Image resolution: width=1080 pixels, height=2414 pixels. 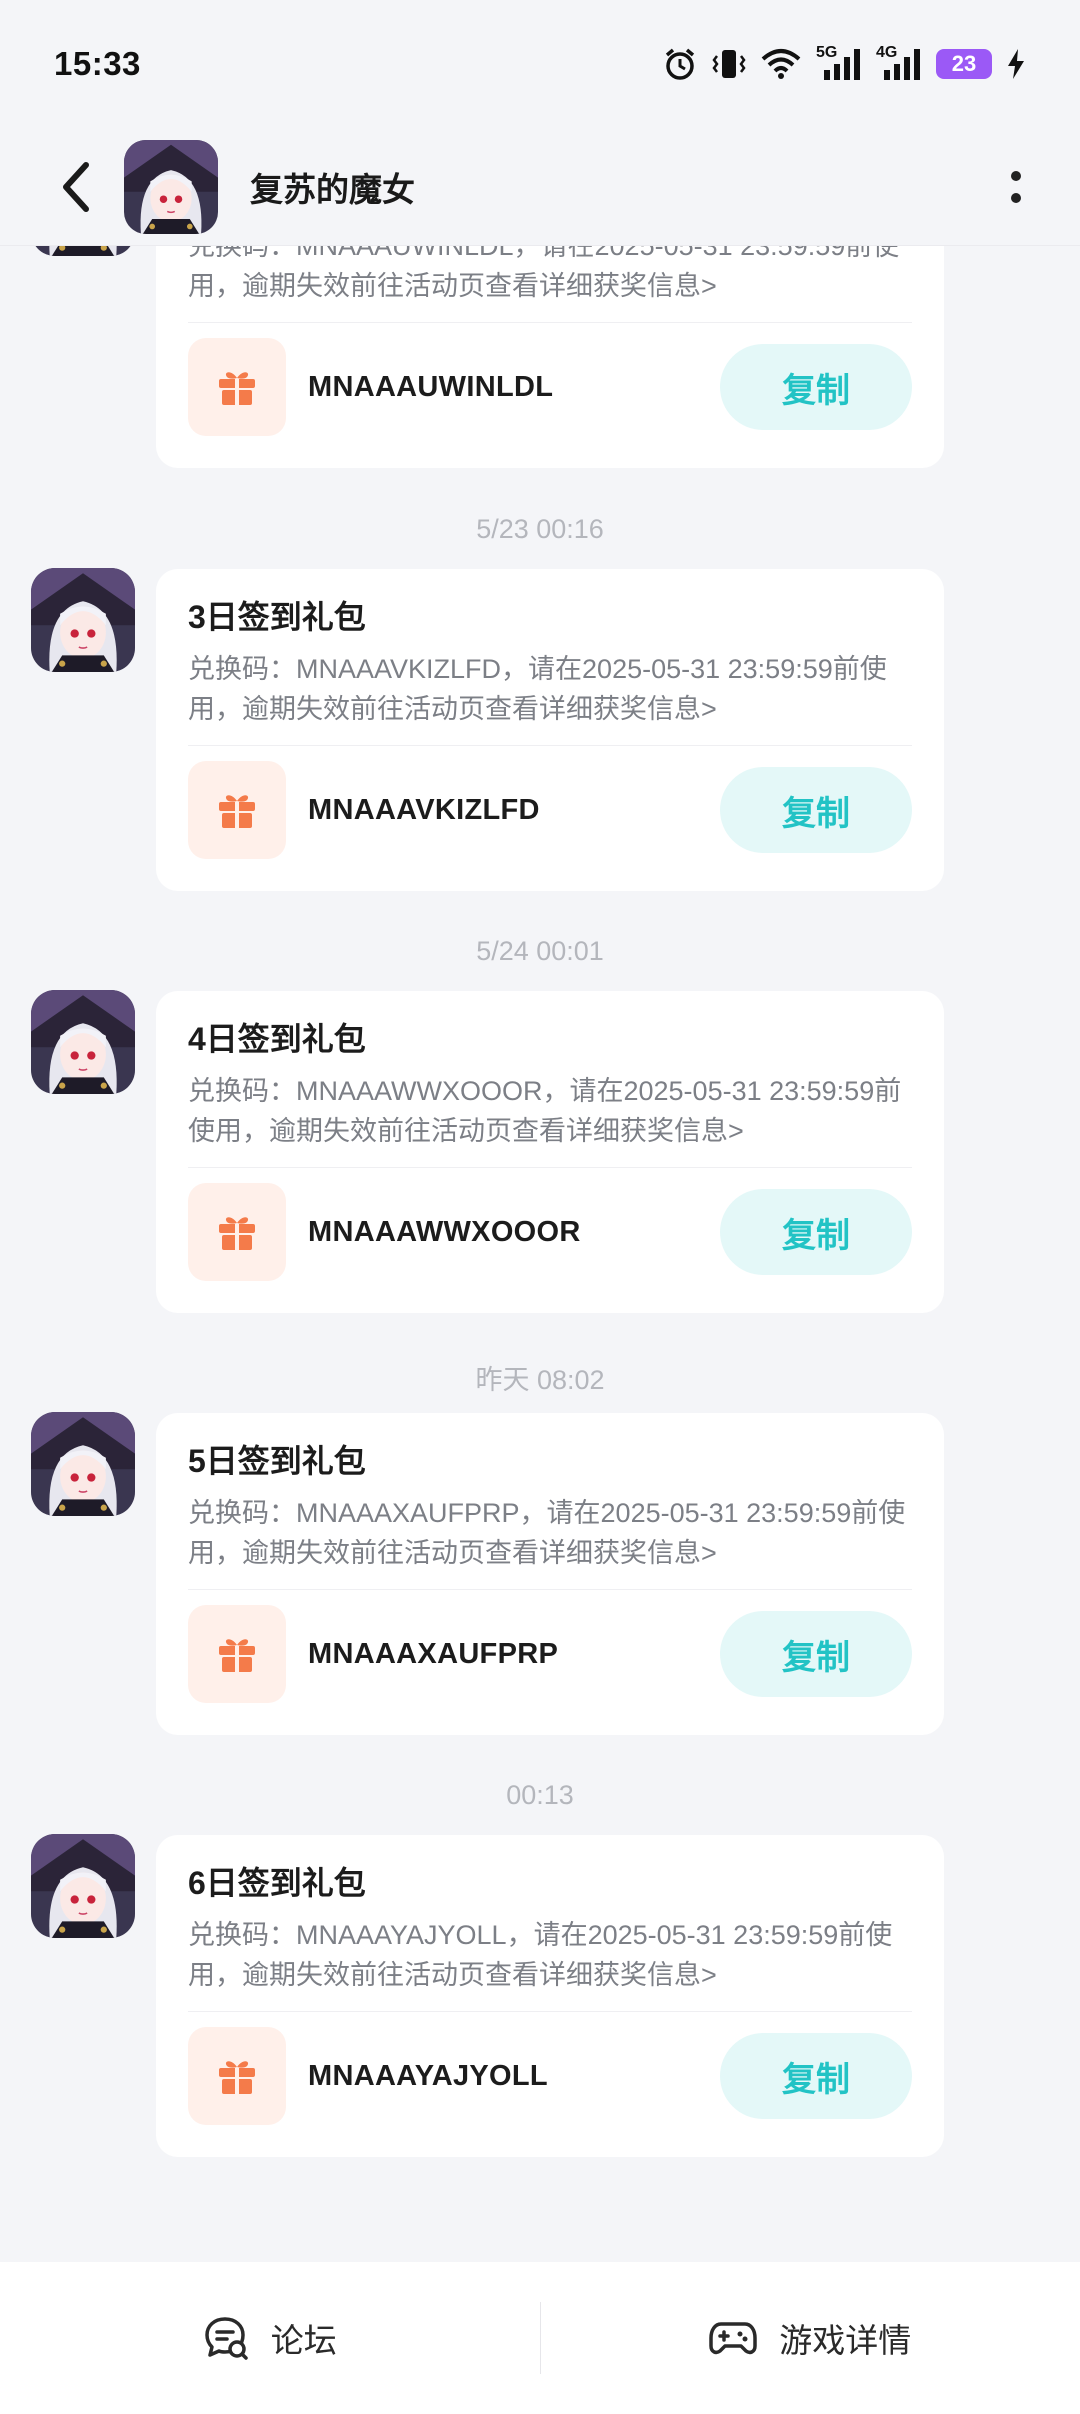 I want to click on card-title: 3日签到礼包, so click(x=277, y=617).